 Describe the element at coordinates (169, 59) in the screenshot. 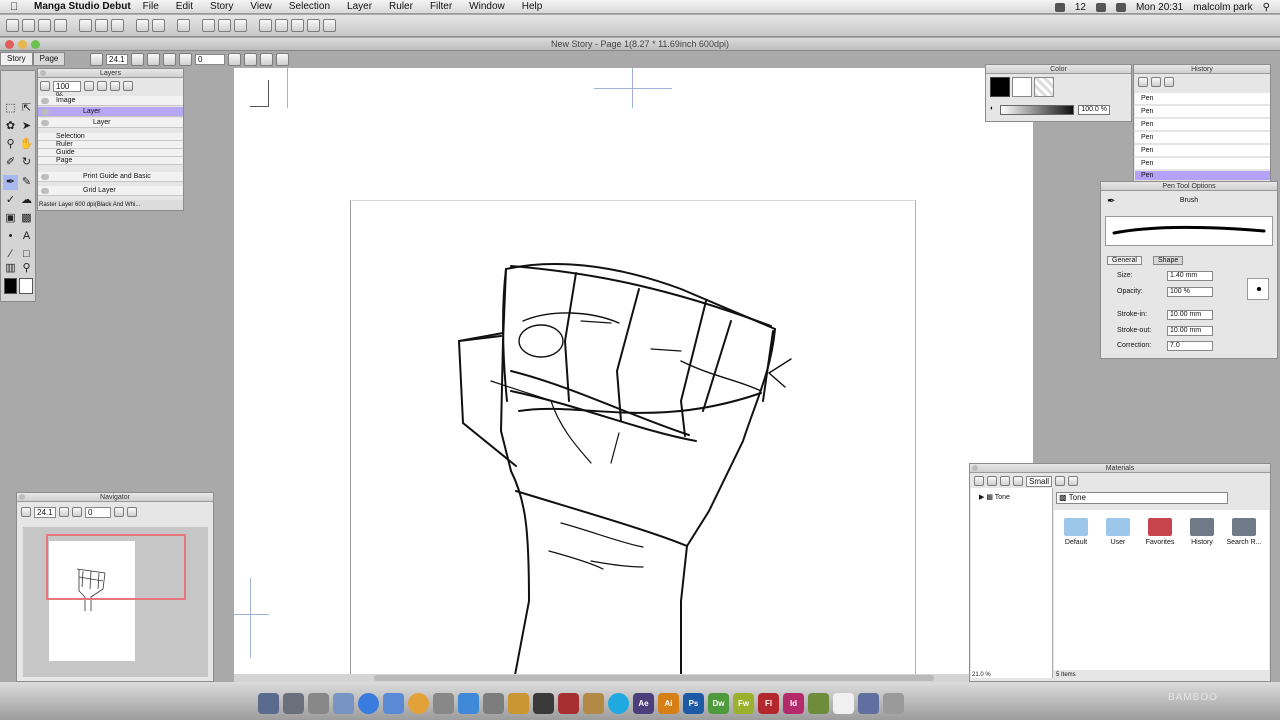

I see `rotate-left-icon` at that location.